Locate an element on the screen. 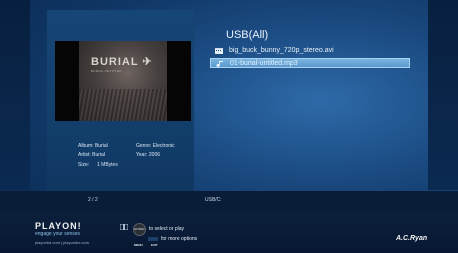 Image resolution: width=458 pixels, height=253 pixels. acryan-logo: A.C.Ryan is located at coordinates (412, 238).